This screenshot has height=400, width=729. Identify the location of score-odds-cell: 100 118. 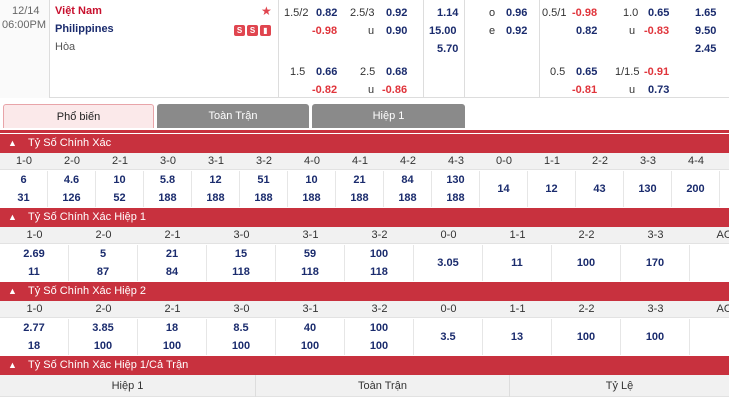
(379, 263).